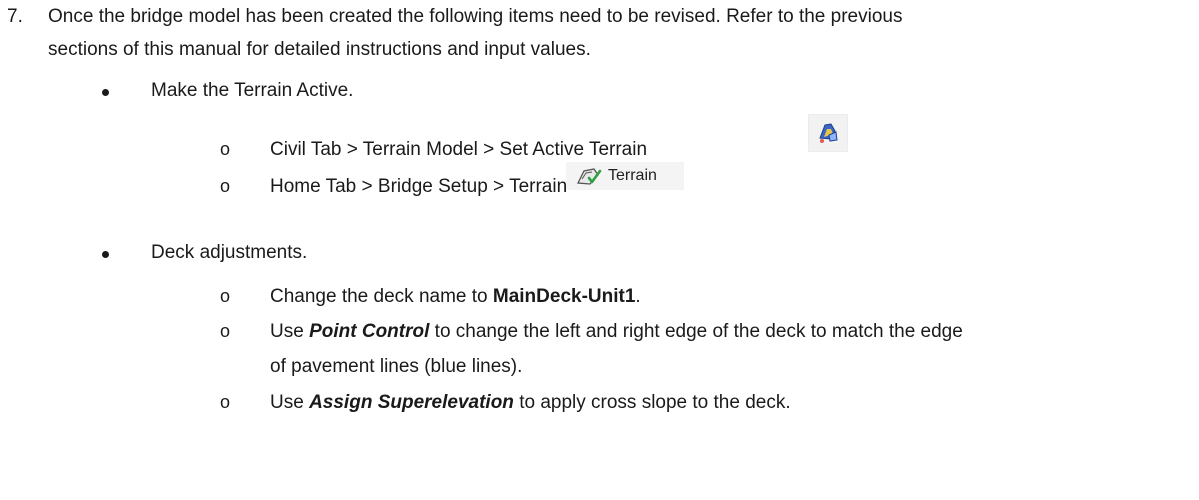  What do you see at coordinates (15, 16) in the screenshot?
I see `step-number: 7.` at bounding box center [15, 16].